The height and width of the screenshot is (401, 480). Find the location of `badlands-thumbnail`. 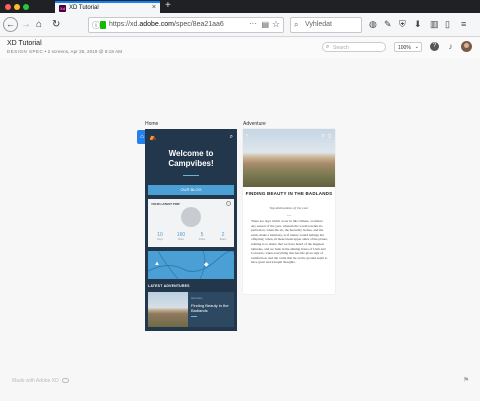

badlands-thumbnail is located at coordinates (168, 309).